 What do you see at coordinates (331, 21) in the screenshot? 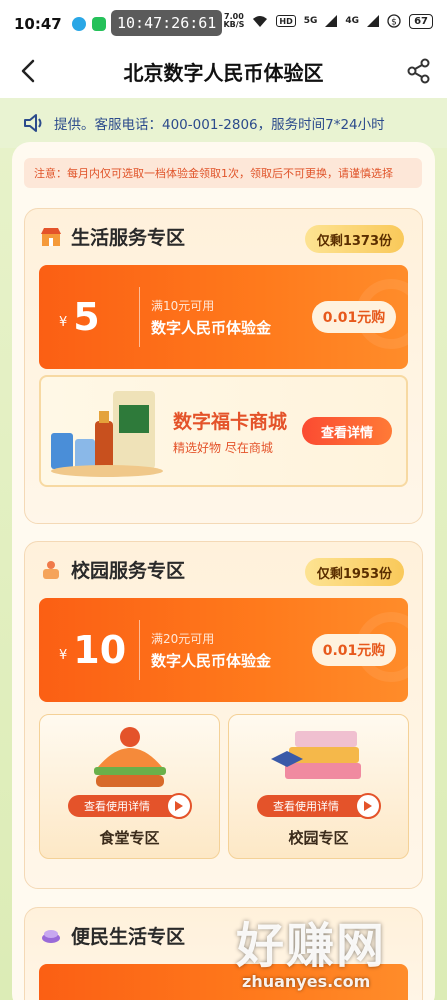
I see `signal-bars-icon` at bounding box center [331, 21].